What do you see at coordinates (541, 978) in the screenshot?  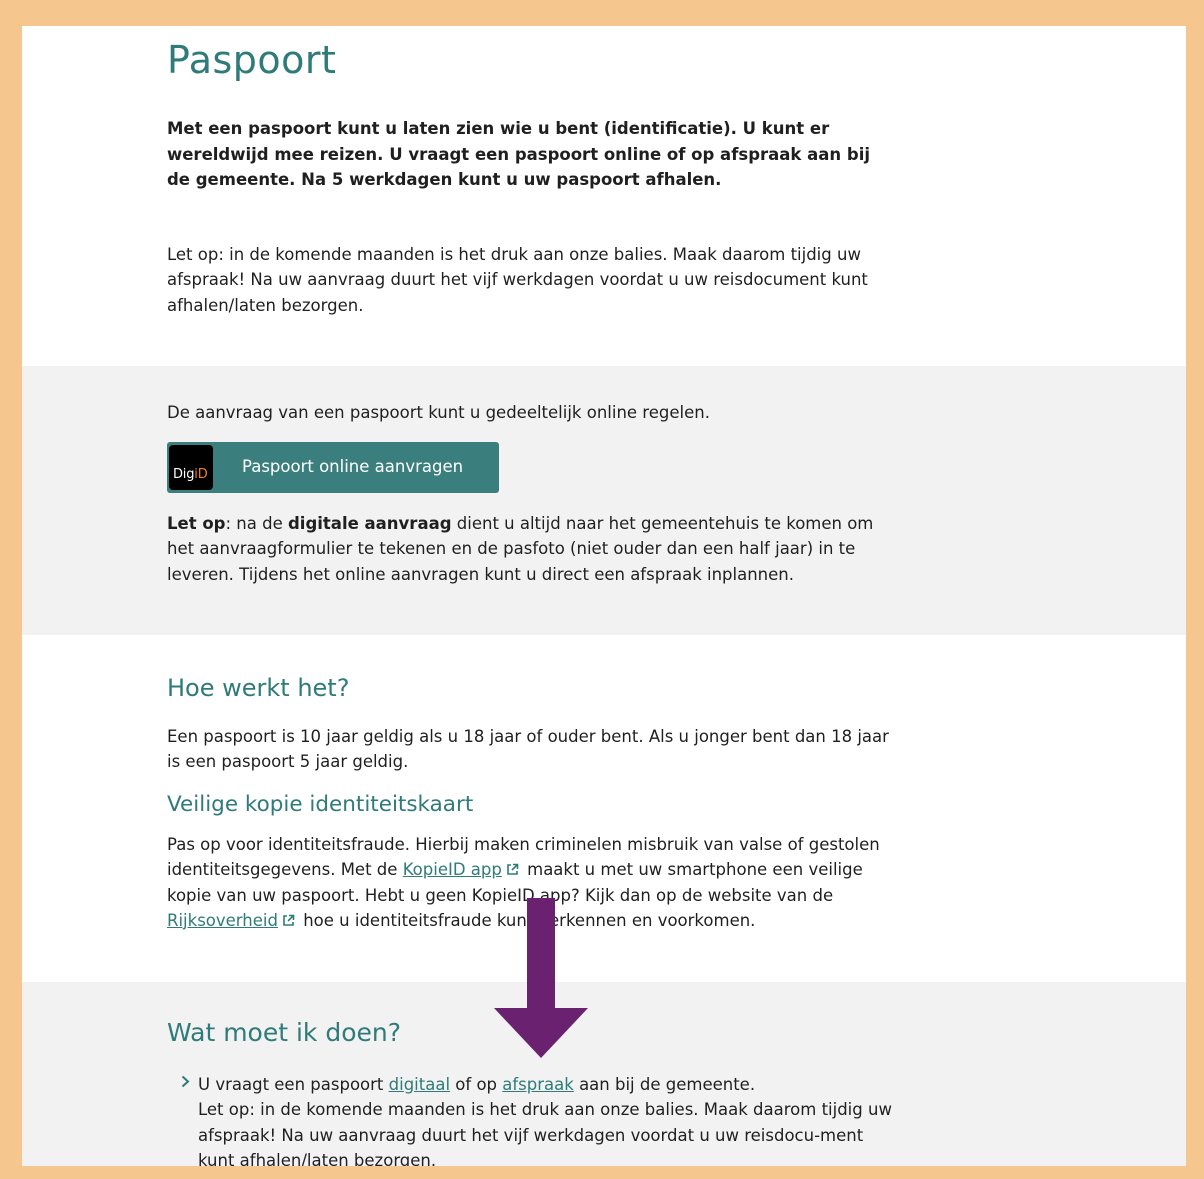 I see `down-arrow-annotation` at bounding box center [541, 978].